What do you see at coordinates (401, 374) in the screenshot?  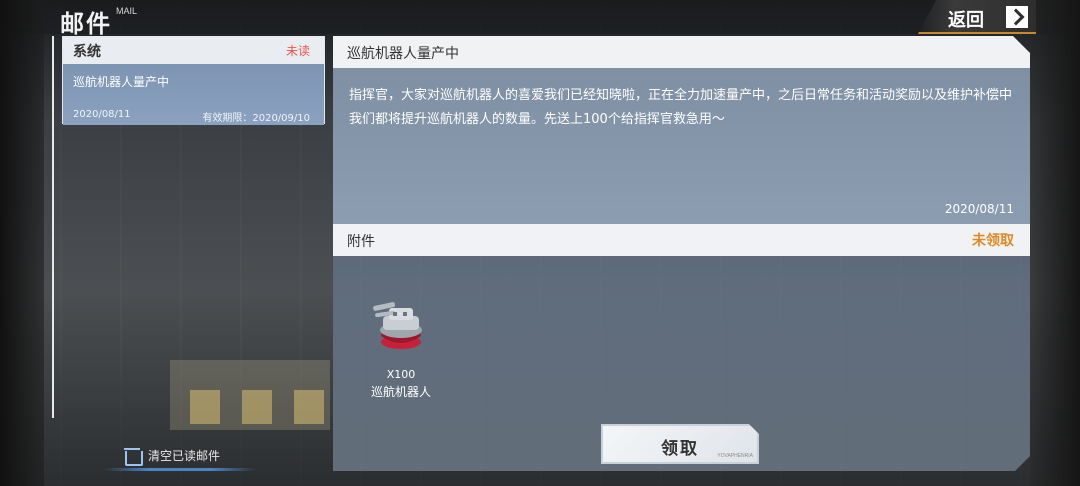 I see `attachment-item-qty: X100` at bounding box center [401, 374].